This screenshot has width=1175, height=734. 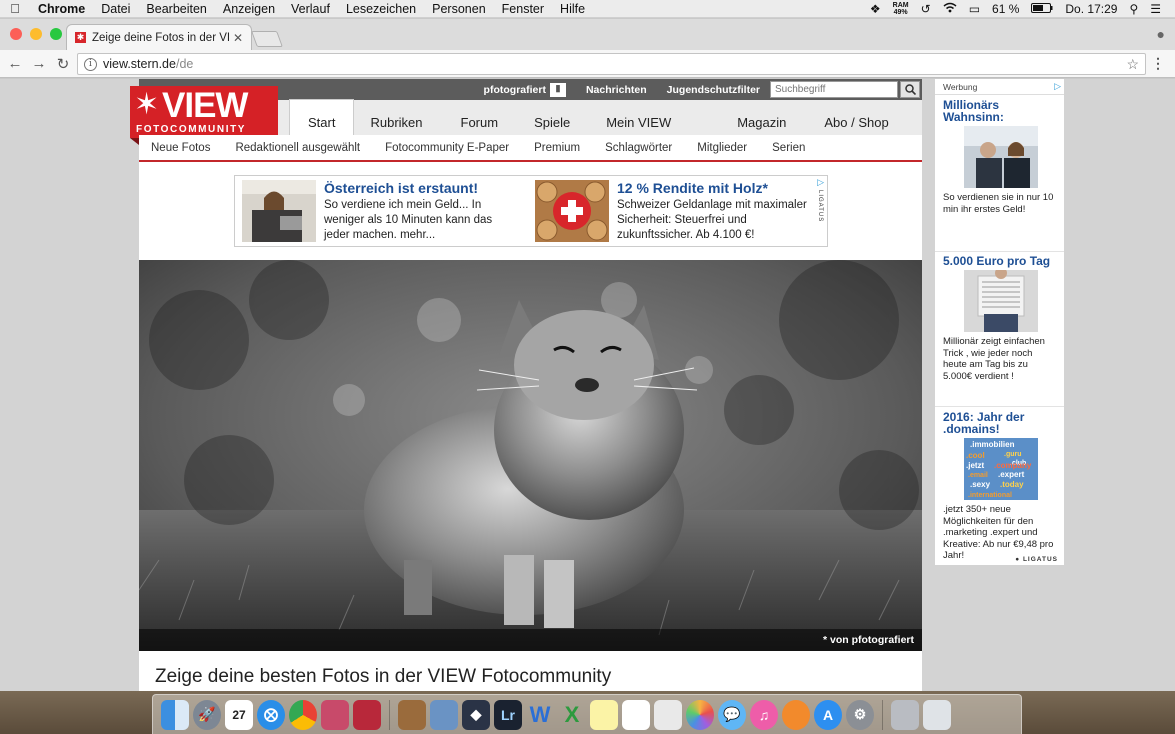 What do you see at coordinates (901, 9) in the screenshot?
I see `ram-indicator: RAM 49%` at bounding box center [901, 9].